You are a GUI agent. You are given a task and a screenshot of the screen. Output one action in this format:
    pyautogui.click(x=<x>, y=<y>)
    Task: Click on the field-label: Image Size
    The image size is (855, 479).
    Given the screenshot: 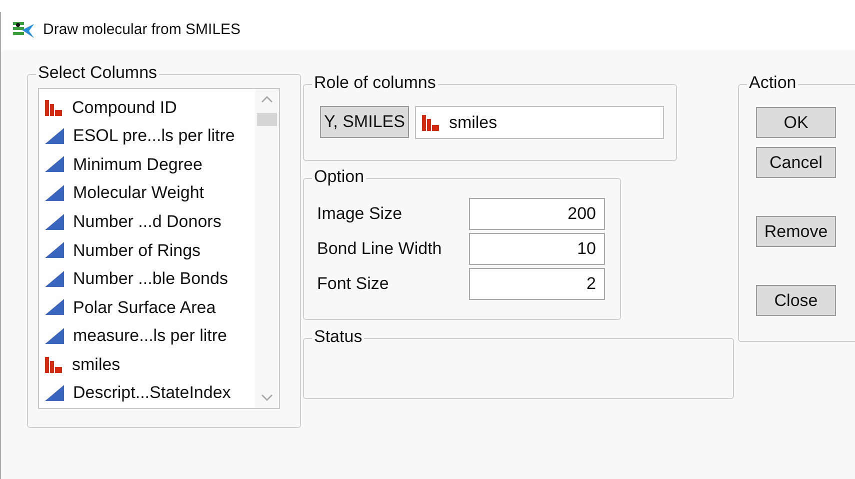 What is the action you would take?
    pyautogui.click(x=360, y=214)
    